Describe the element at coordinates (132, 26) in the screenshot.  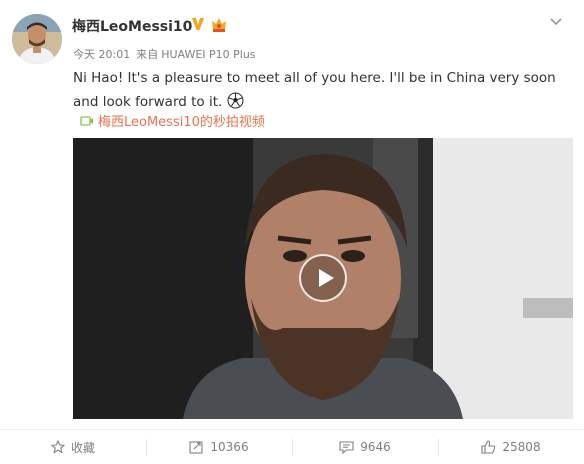
I see `username: 梅西LeoMessi10` at that location.